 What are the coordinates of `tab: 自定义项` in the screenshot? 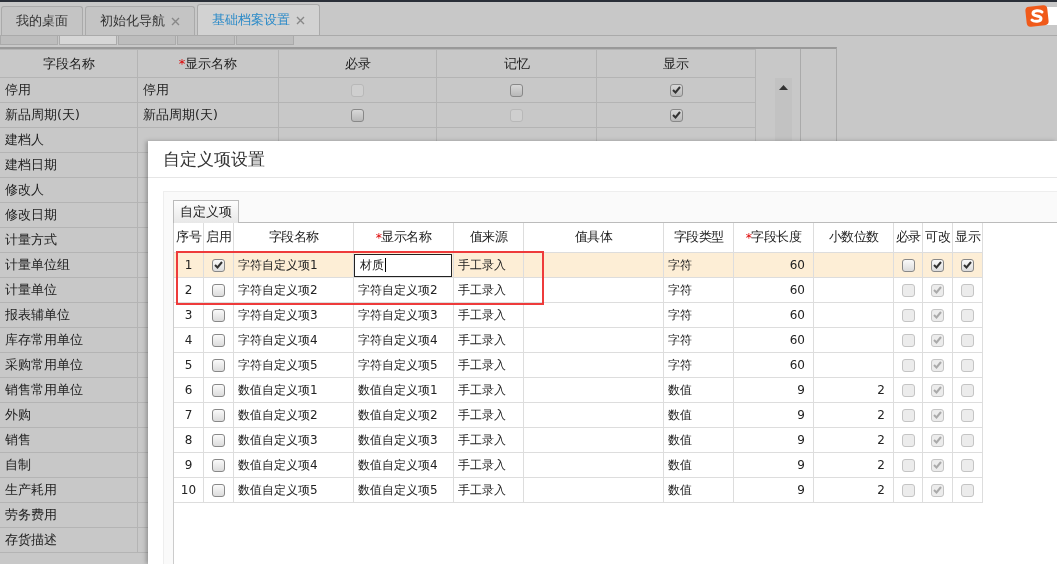 It's located at (206, 211).